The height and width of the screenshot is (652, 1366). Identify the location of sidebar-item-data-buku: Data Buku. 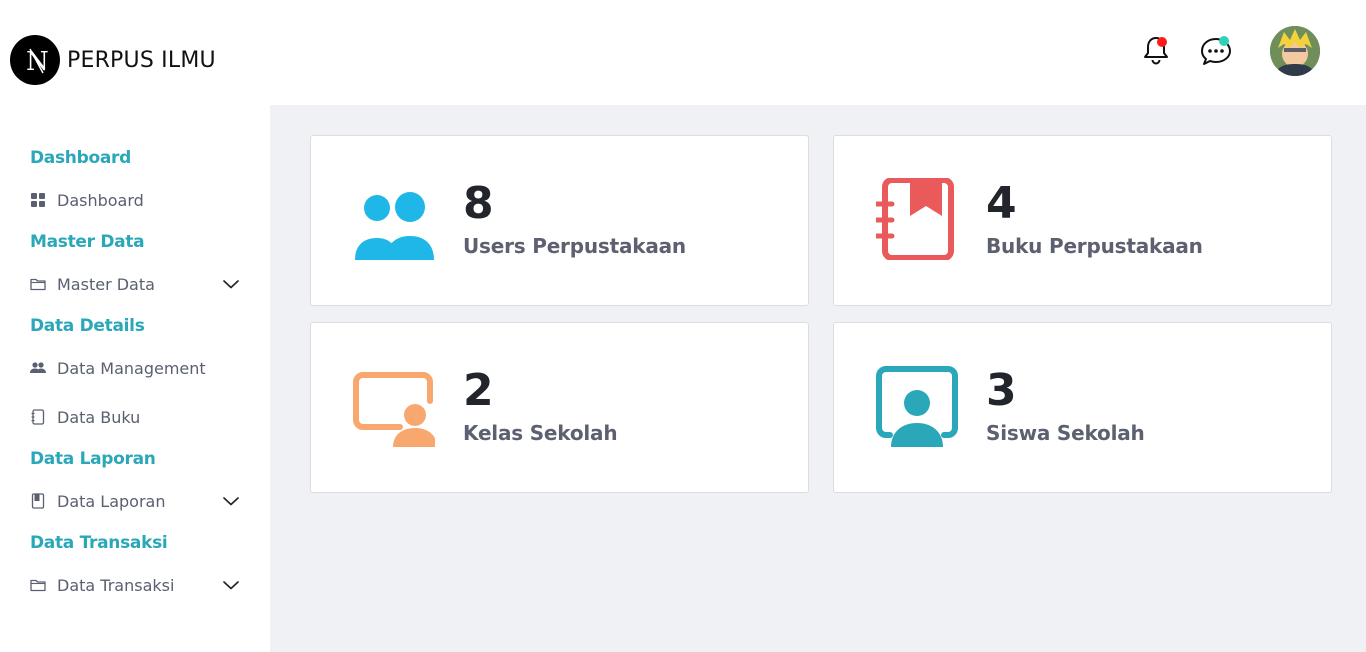
(137, 417).